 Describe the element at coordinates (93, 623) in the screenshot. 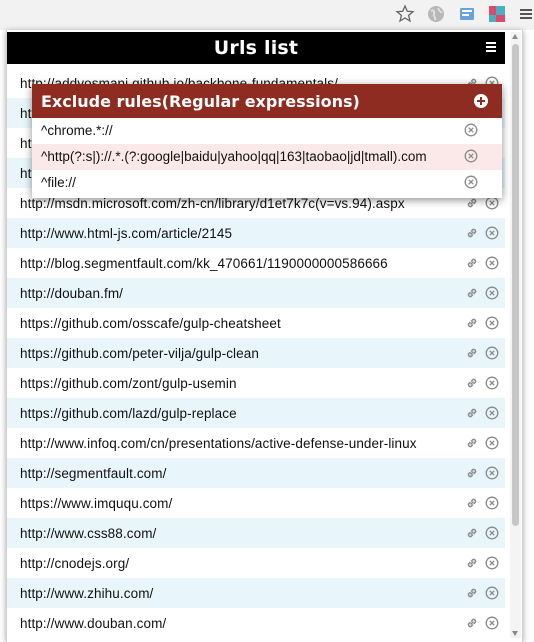

I see `url-link: http://www.douban.com/` at that location.